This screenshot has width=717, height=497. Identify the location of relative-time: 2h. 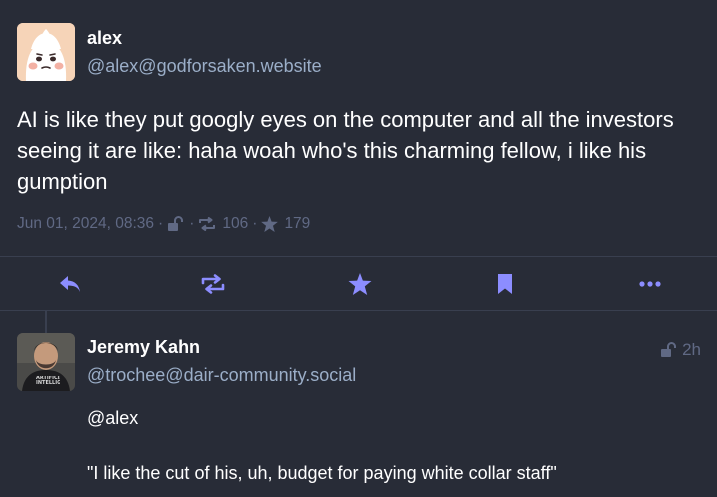
(691, 349).